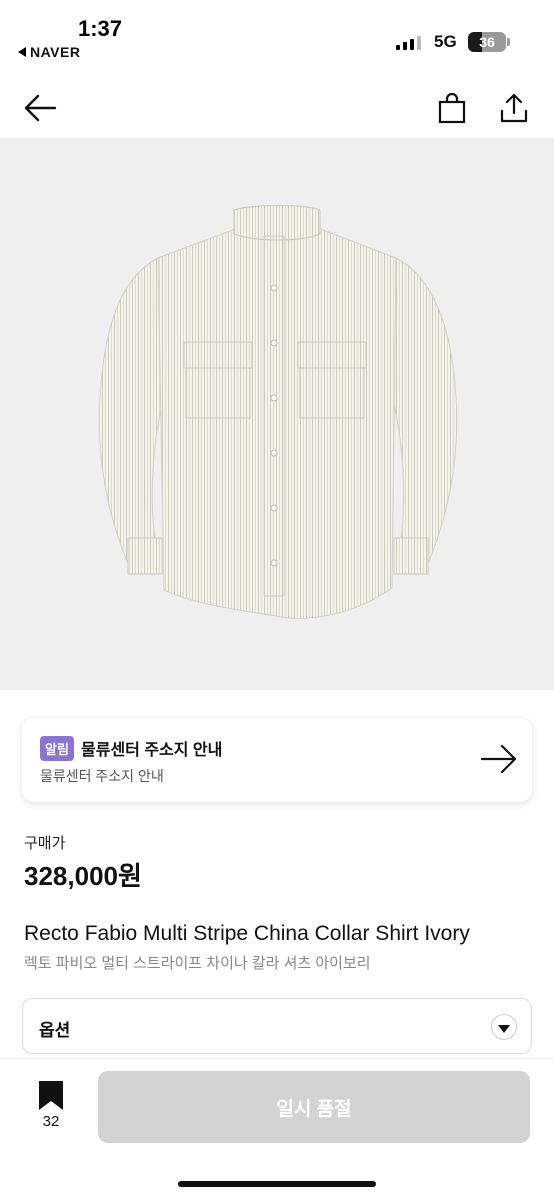  I want to click on back-triangle-icon, so click(22, 52).